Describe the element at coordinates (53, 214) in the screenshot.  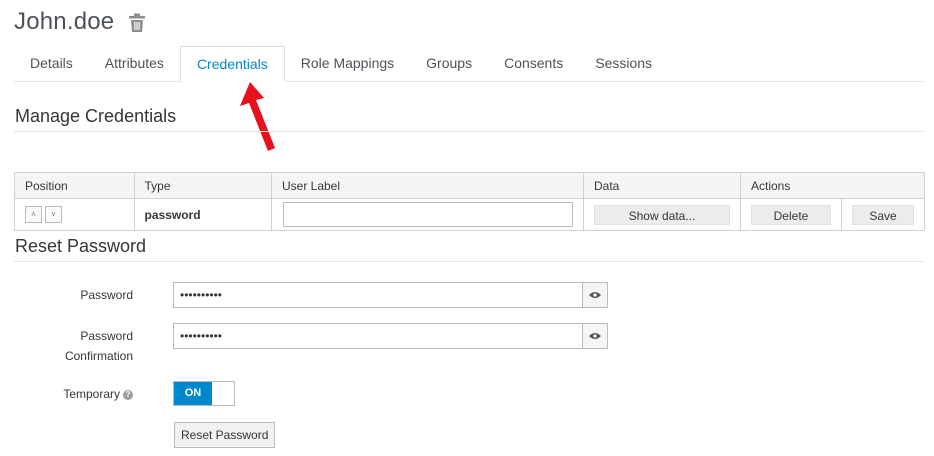
I see `move-down-button: ˅` at that location.